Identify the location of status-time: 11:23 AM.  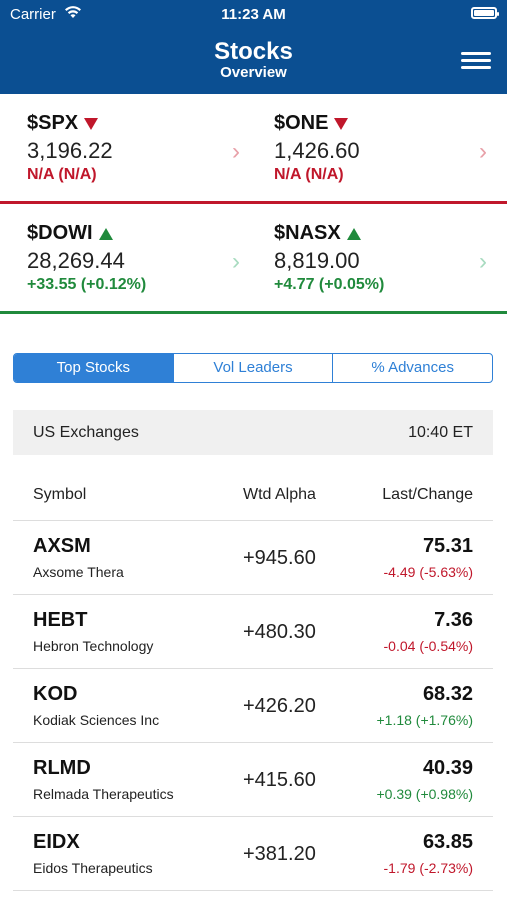
(253, 14).